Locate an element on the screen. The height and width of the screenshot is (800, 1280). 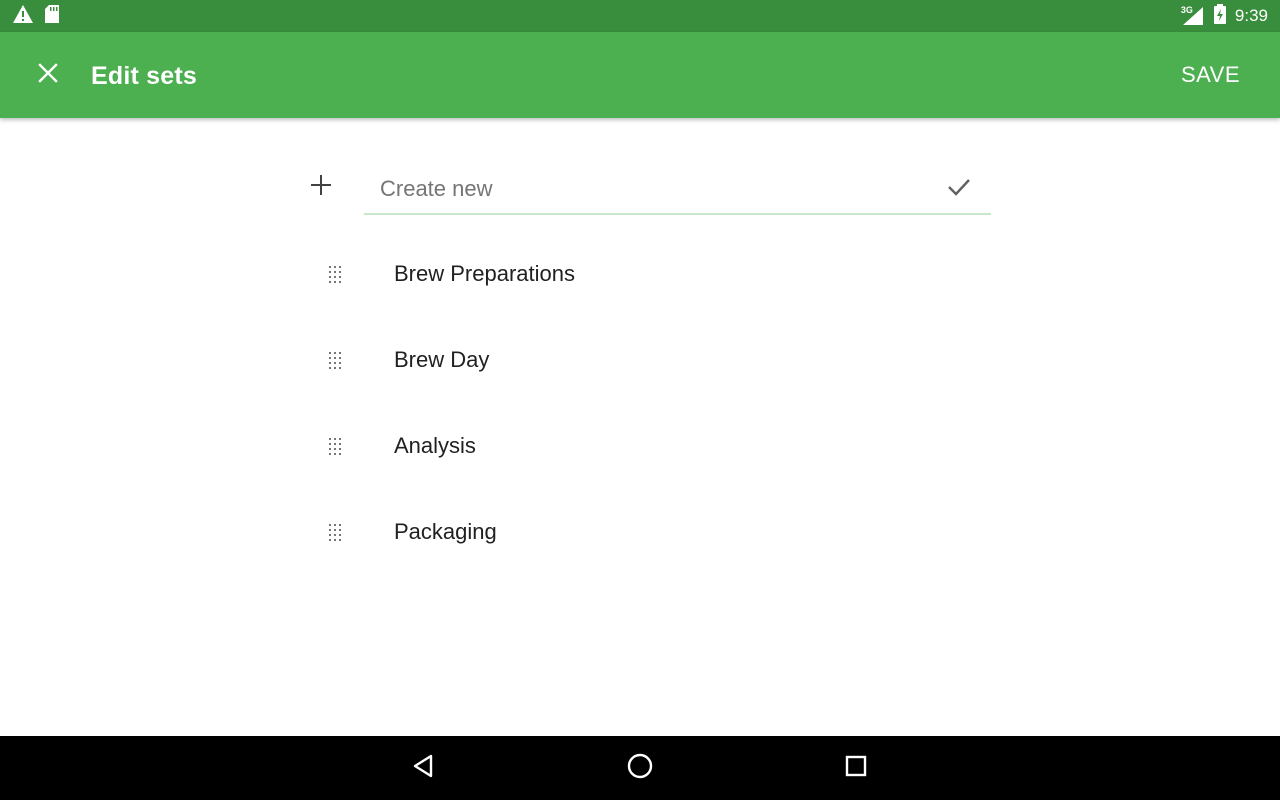
signal-icon: 3G is located at coordinates (1193, 16).